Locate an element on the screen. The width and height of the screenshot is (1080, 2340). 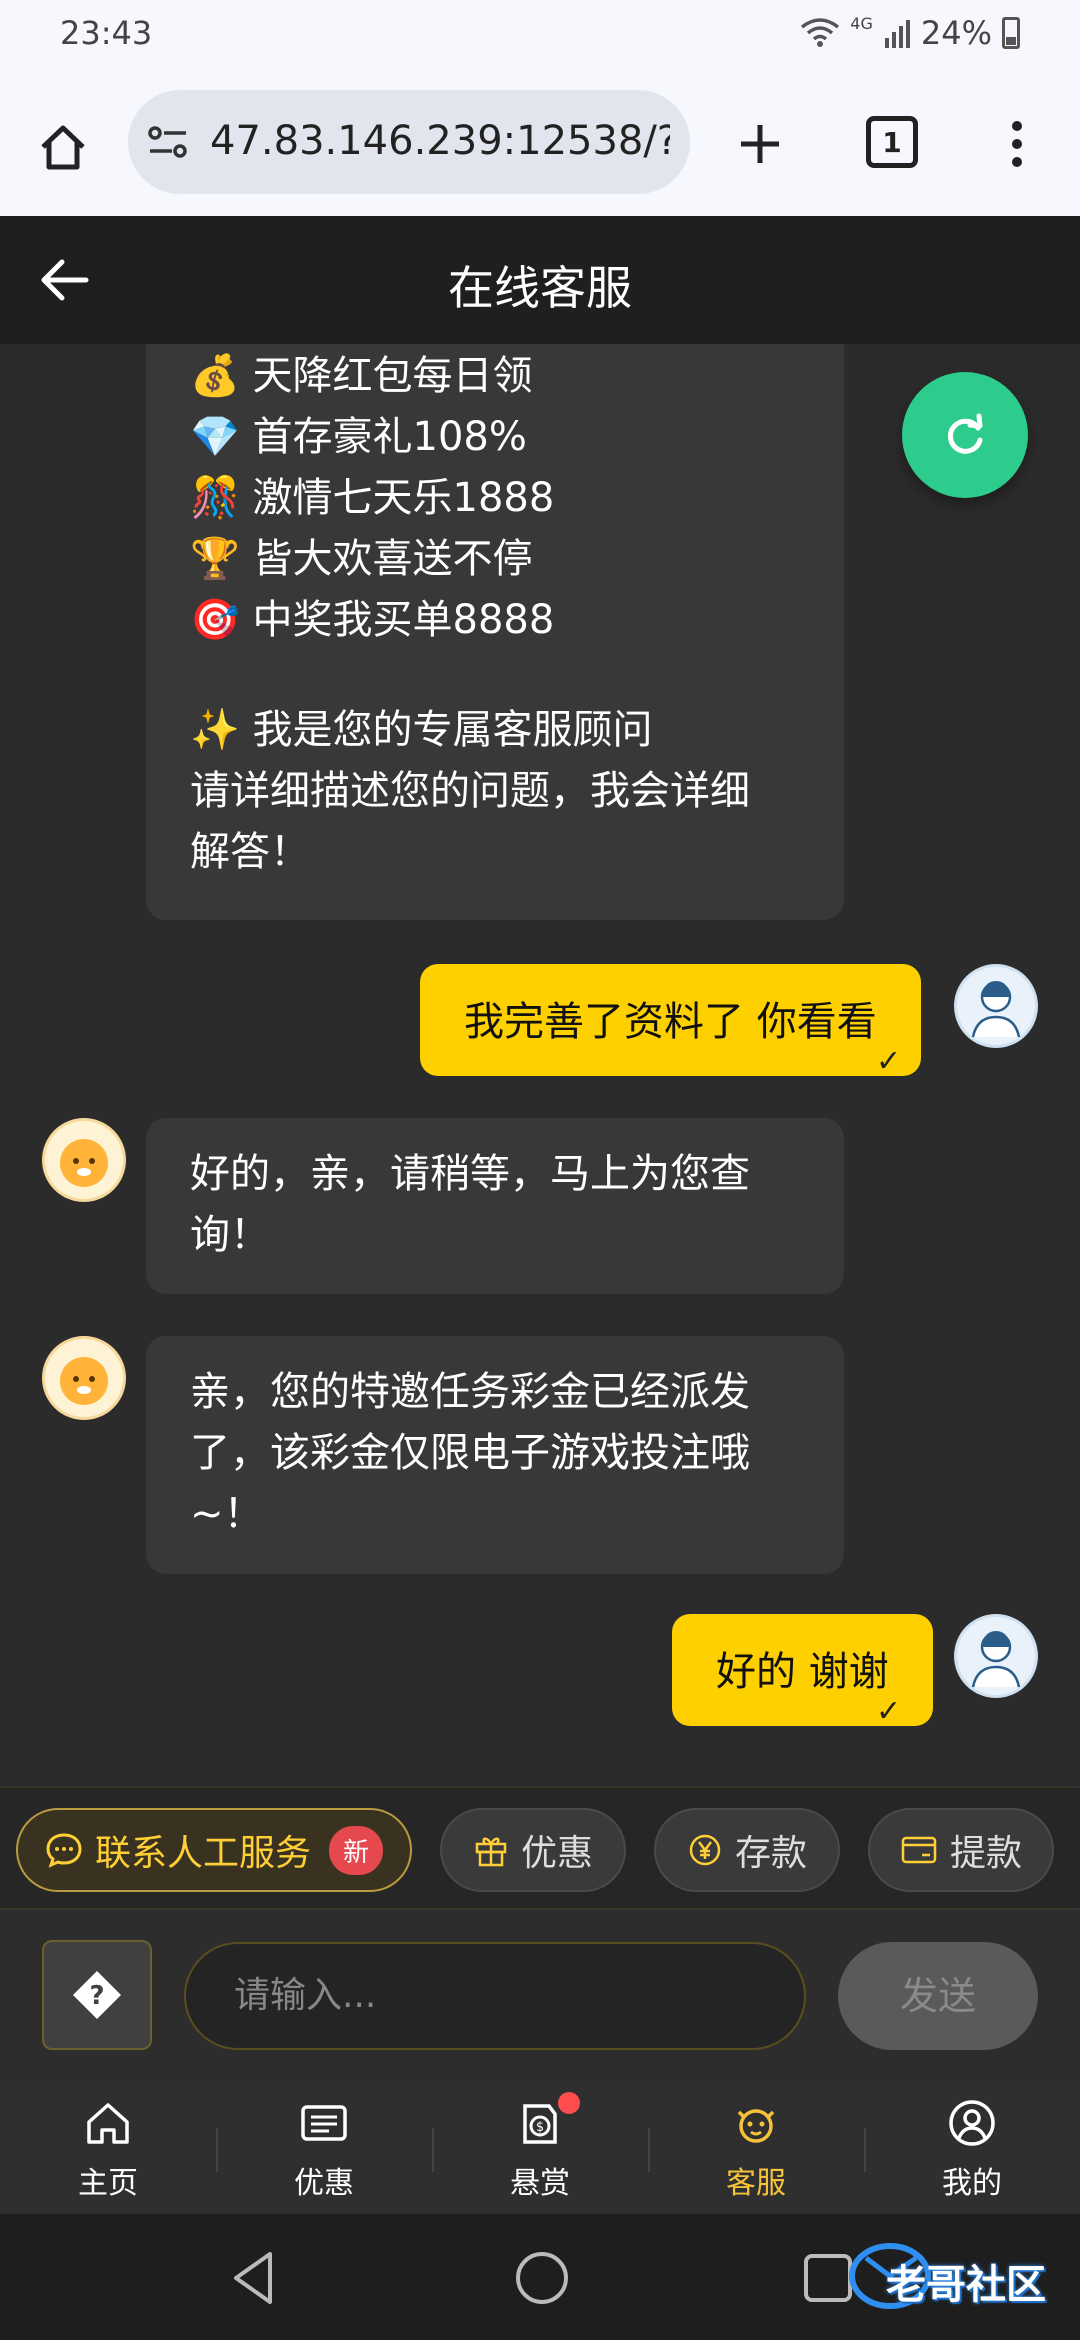
message-text: 好的 谢谢 is located at coordinates (802, 1672).